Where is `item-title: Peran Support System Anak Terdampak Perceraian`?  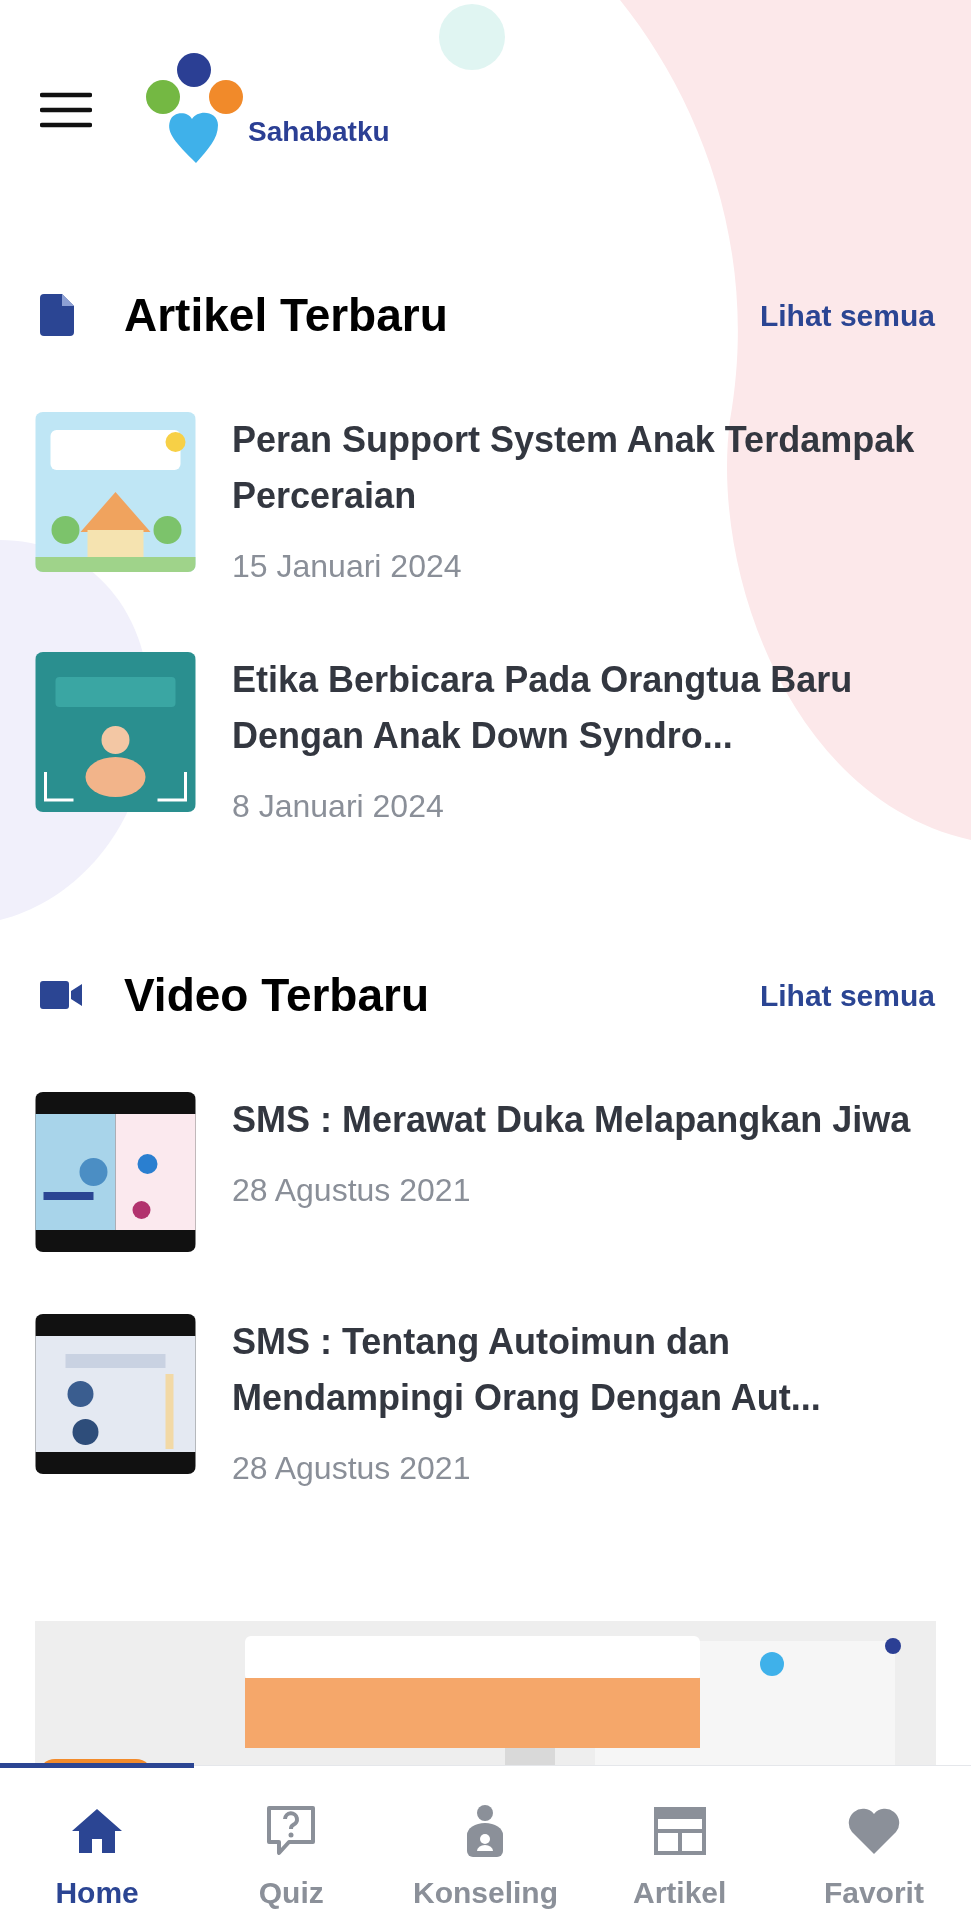 item-title: Peran Support System Anak Terdampak Perceraian is located at coordinates (586, 468).